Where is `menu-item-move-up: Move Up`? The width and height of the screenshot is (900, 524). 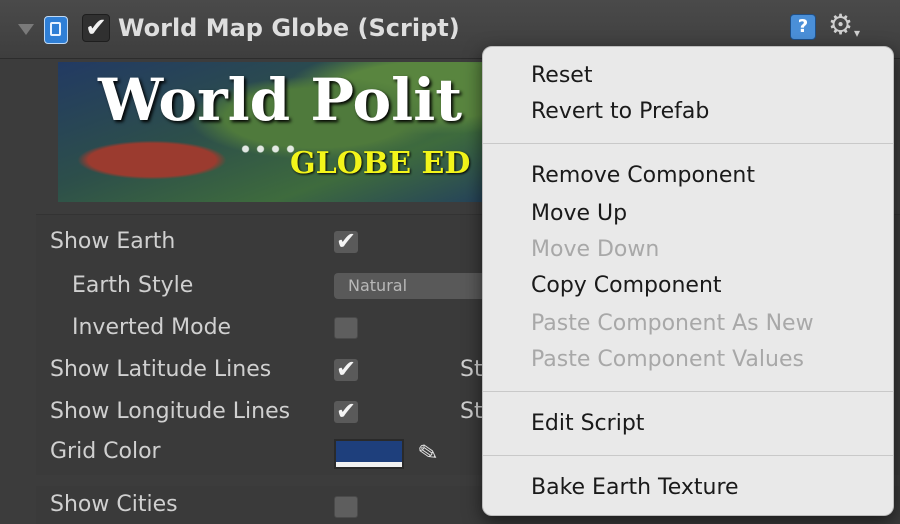 menu-item-move-up: Move Up is located at coordinates (579, 213).